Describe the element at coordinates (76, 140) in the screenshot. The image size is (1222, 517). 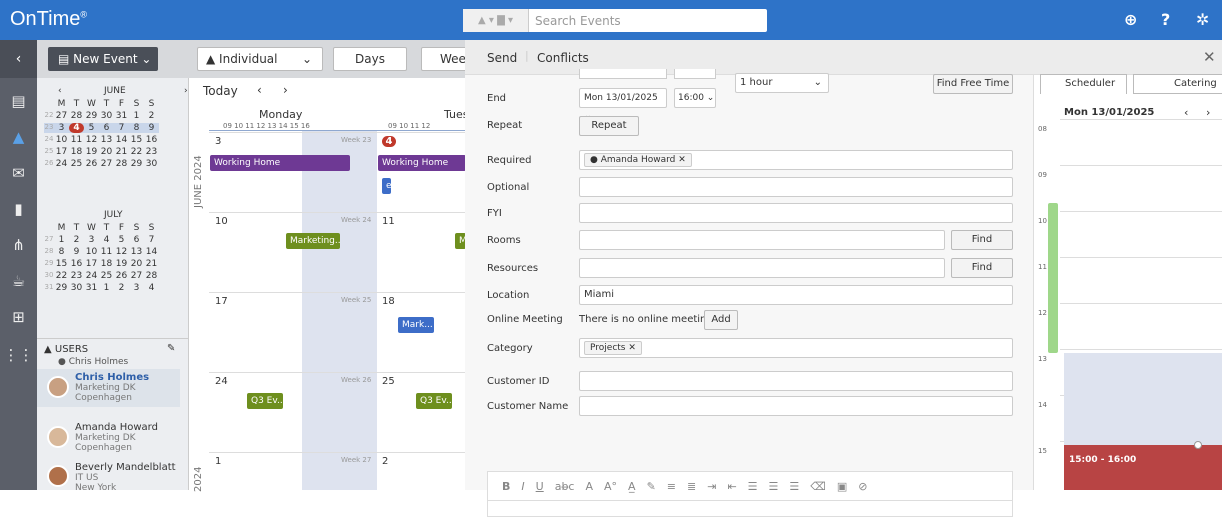
I see `mini-calendar-day: 11` at that location.